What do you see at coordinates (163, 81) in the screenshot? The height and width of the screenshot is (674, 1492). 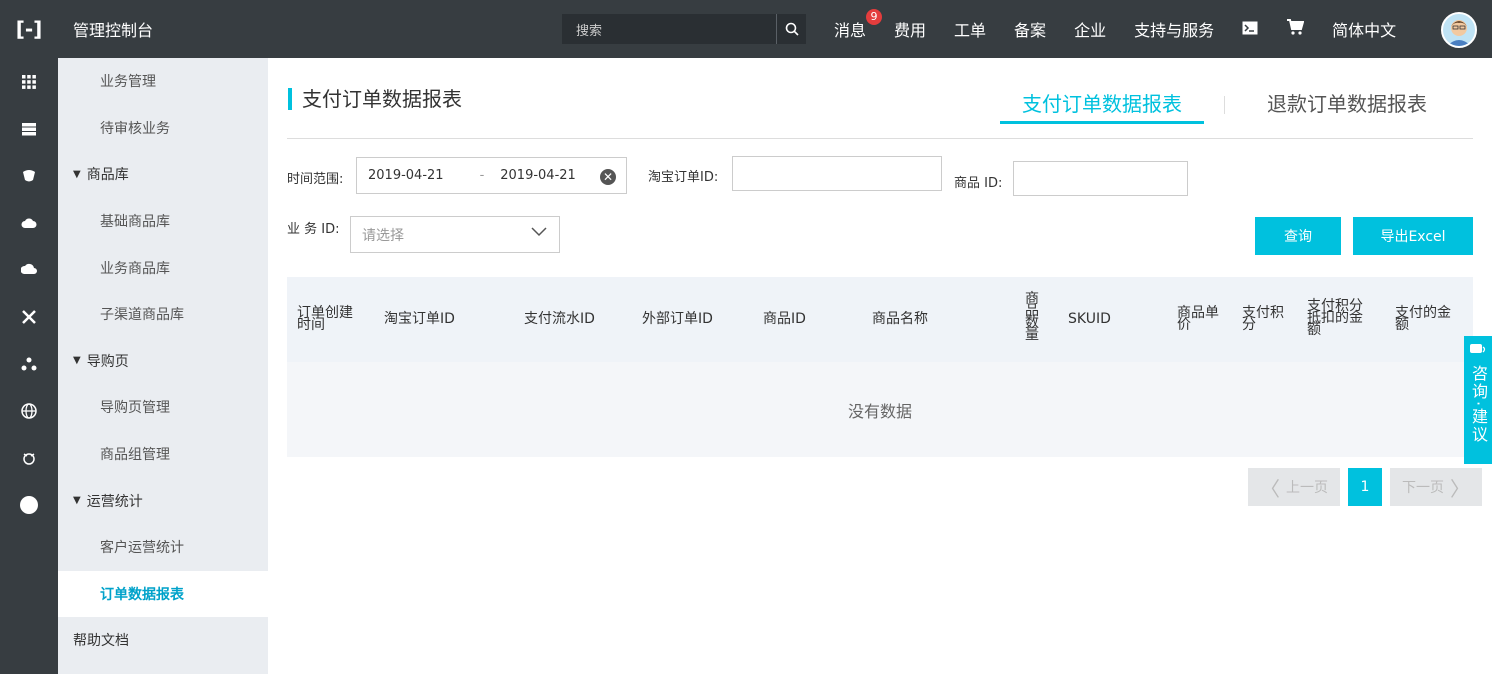 I see `sidebar-item-business-manage: 业务管理` at bounding box center [163, 81].